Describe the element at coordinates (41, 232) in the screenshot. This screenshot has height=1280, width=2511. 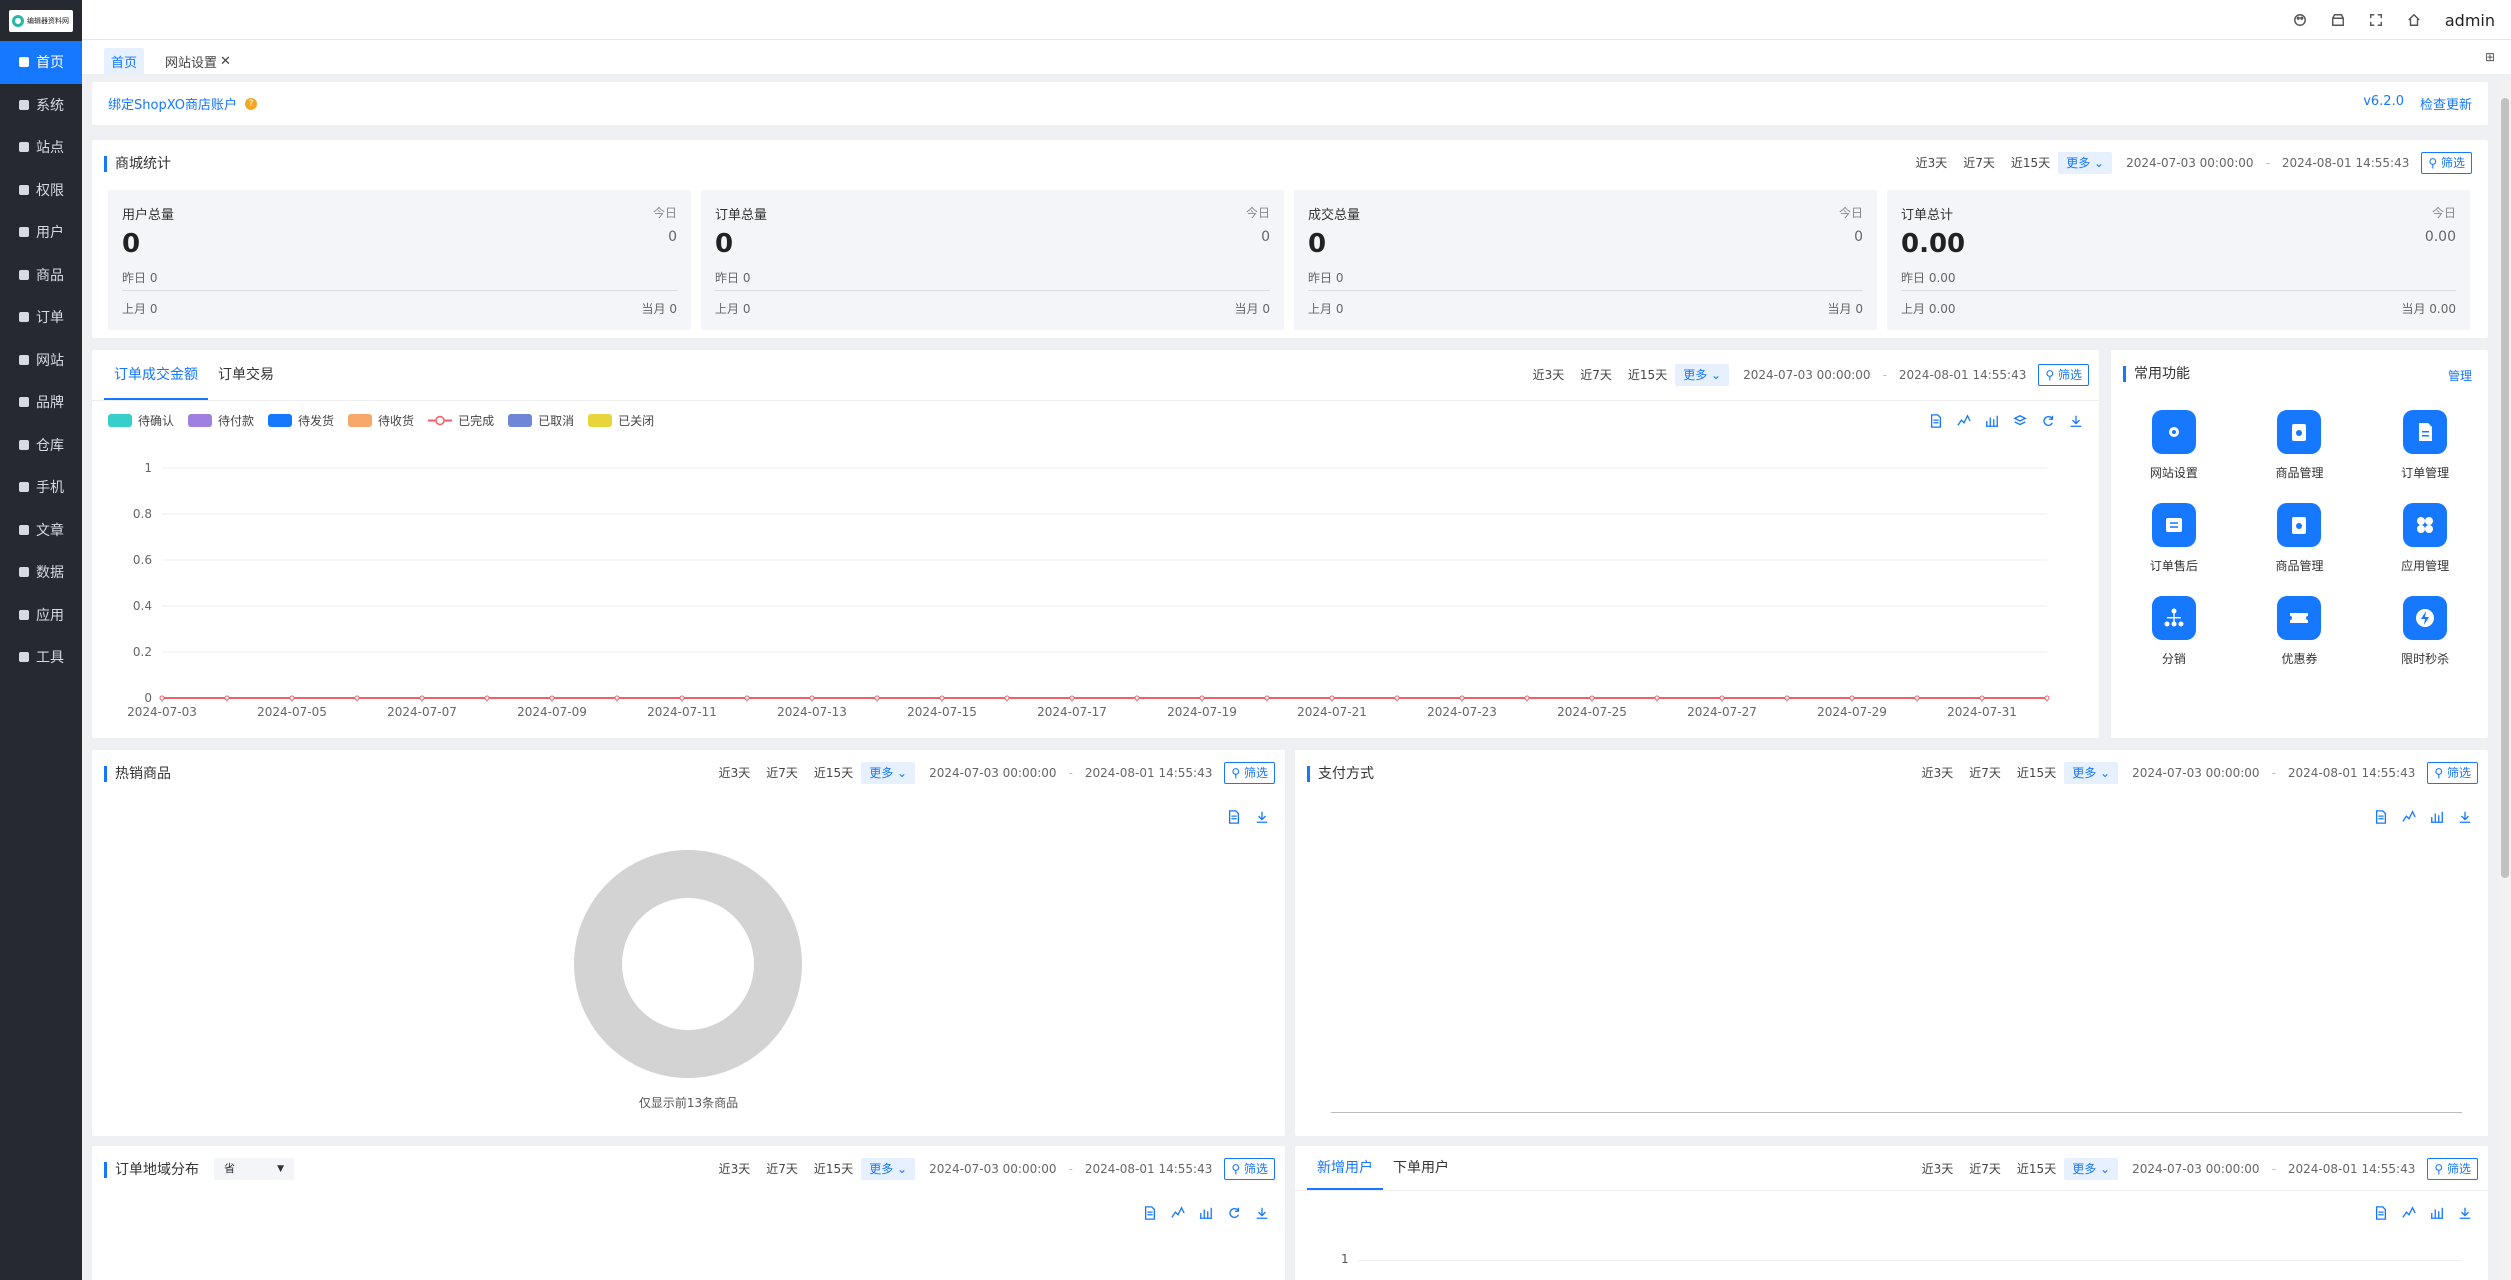
I see `sidebar-item-4: 用户` at that location.